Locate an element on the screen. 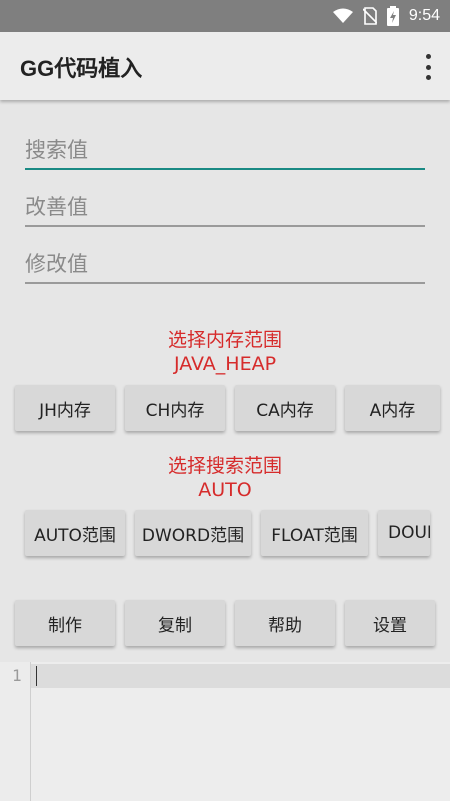 This screenshot has height=801, width=450. status-time: 9:54 is located at coordinates (424, 15).